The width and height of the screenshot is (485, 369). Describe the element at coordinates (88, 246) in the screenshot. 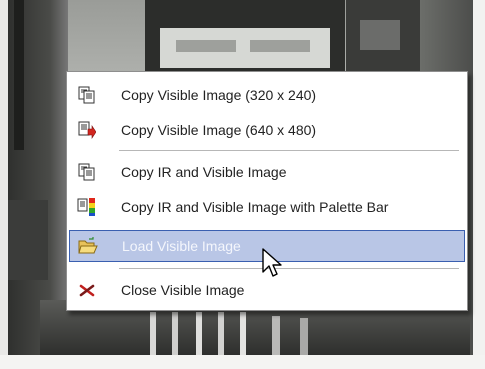

I see `open-folder-icon` at that location.